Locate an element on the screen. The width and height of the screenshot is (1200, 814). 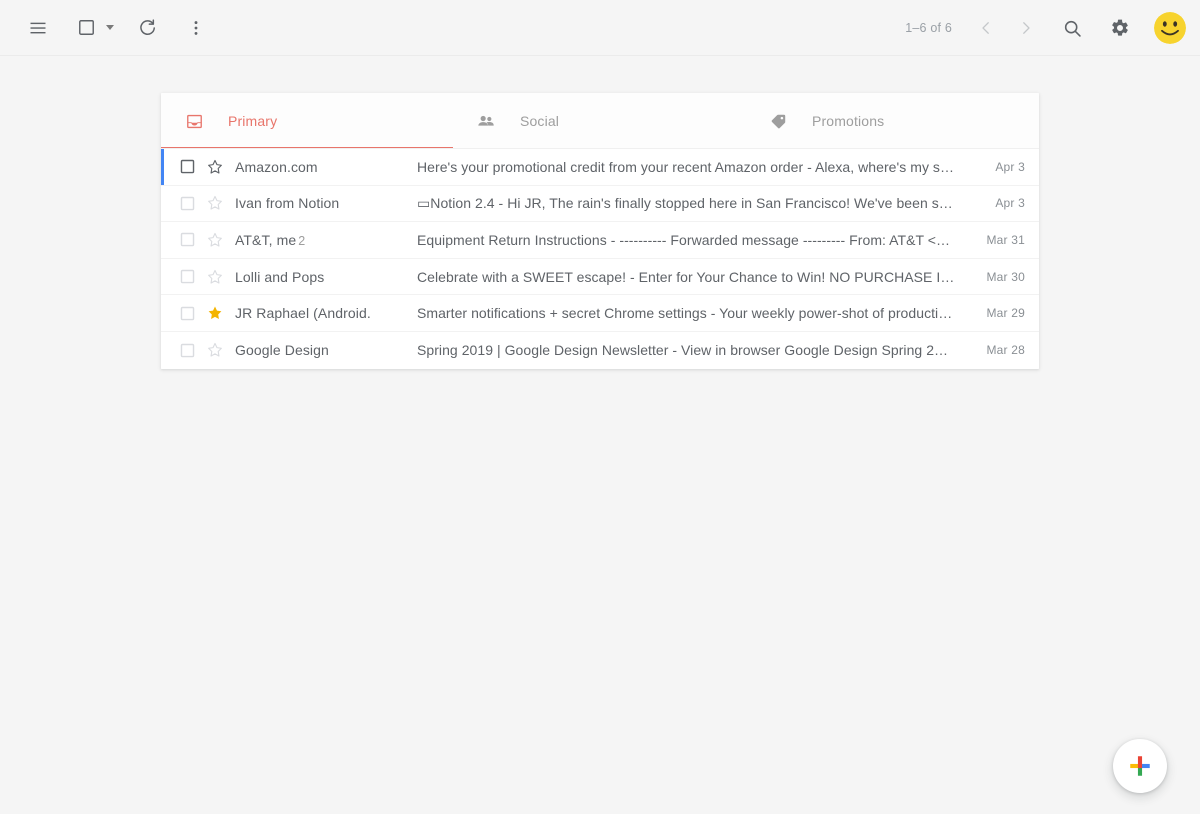
row-date: Mar 30 is located at coordinates (1005, 276).